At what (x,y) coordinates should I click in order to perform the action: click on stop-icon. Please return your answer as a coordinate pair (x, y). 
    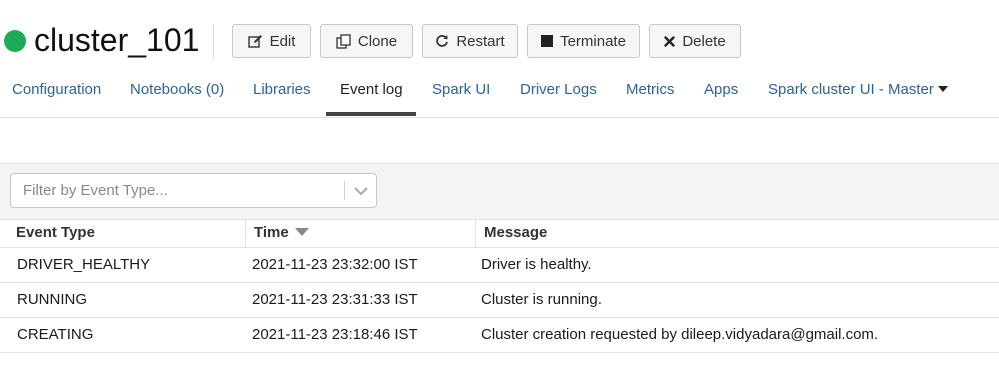
    Looking at the image, I should click on (547, 41).